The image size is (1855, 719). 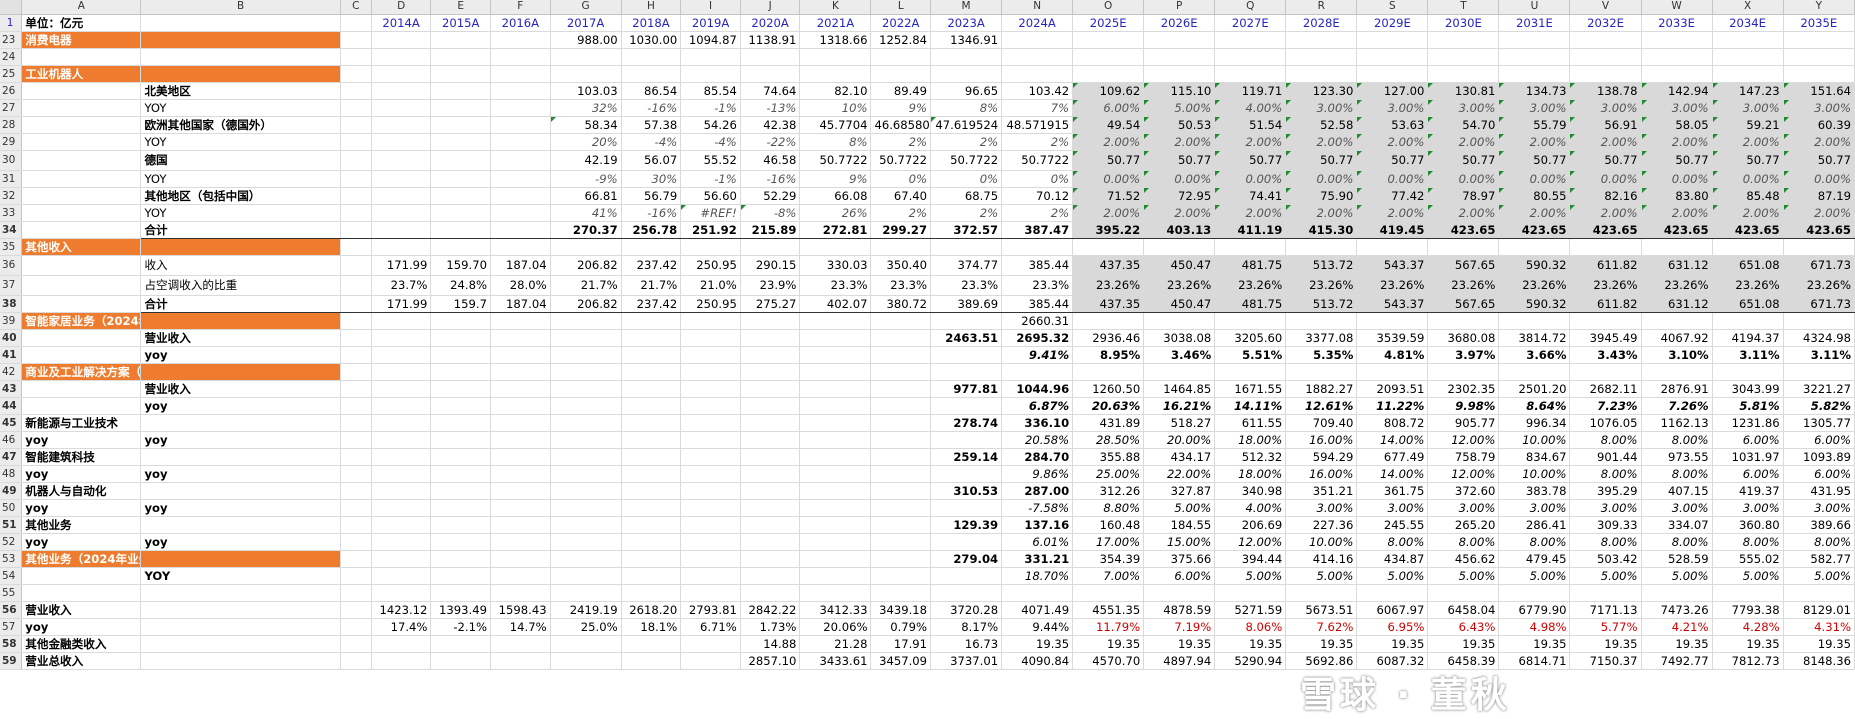 I want to click on value-cell: 51.54, so click(x=1250, y=125).